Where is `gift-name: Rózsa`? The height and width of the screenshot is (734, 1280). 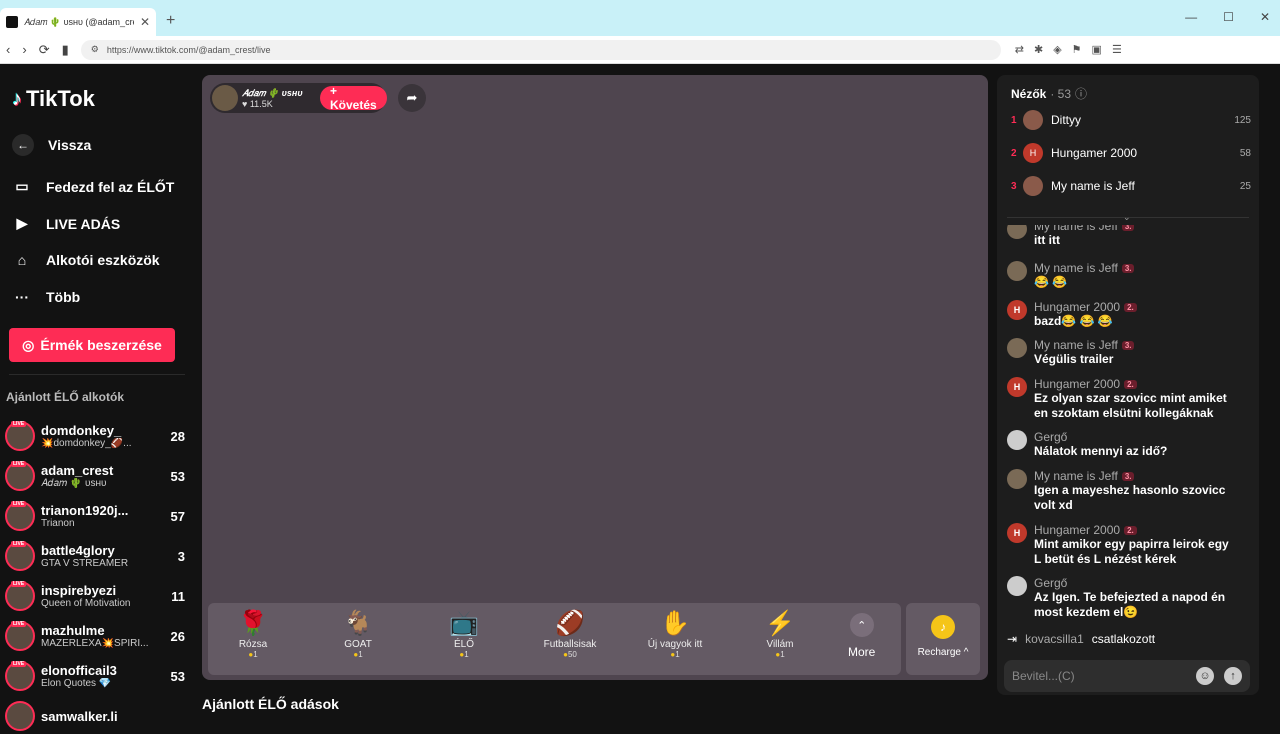
gift-name: Rózsa is located at coordinates (253, 644).